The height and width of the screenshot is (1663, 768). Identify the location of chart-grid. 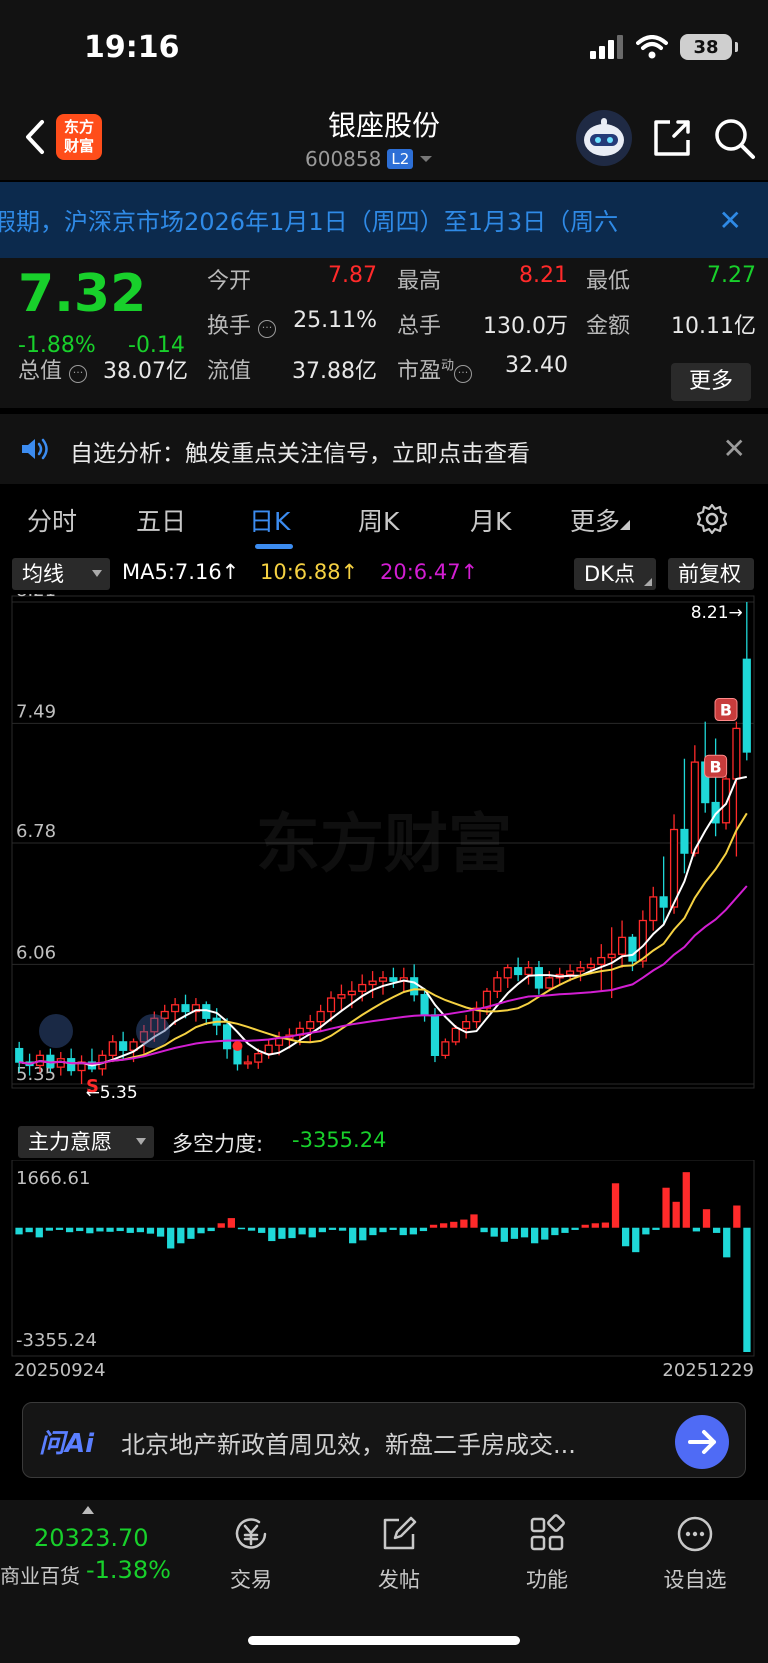
(383, 1258).